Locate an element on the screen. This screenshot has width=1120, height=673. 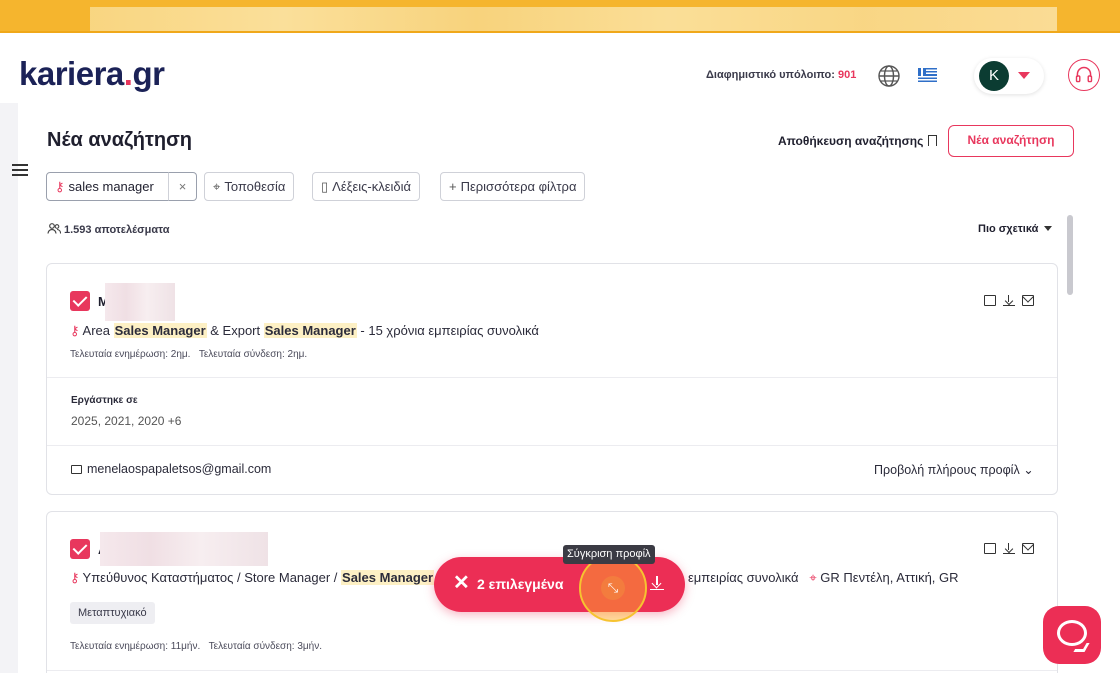
logo-main: kariera is located at coordinates (71, 73).